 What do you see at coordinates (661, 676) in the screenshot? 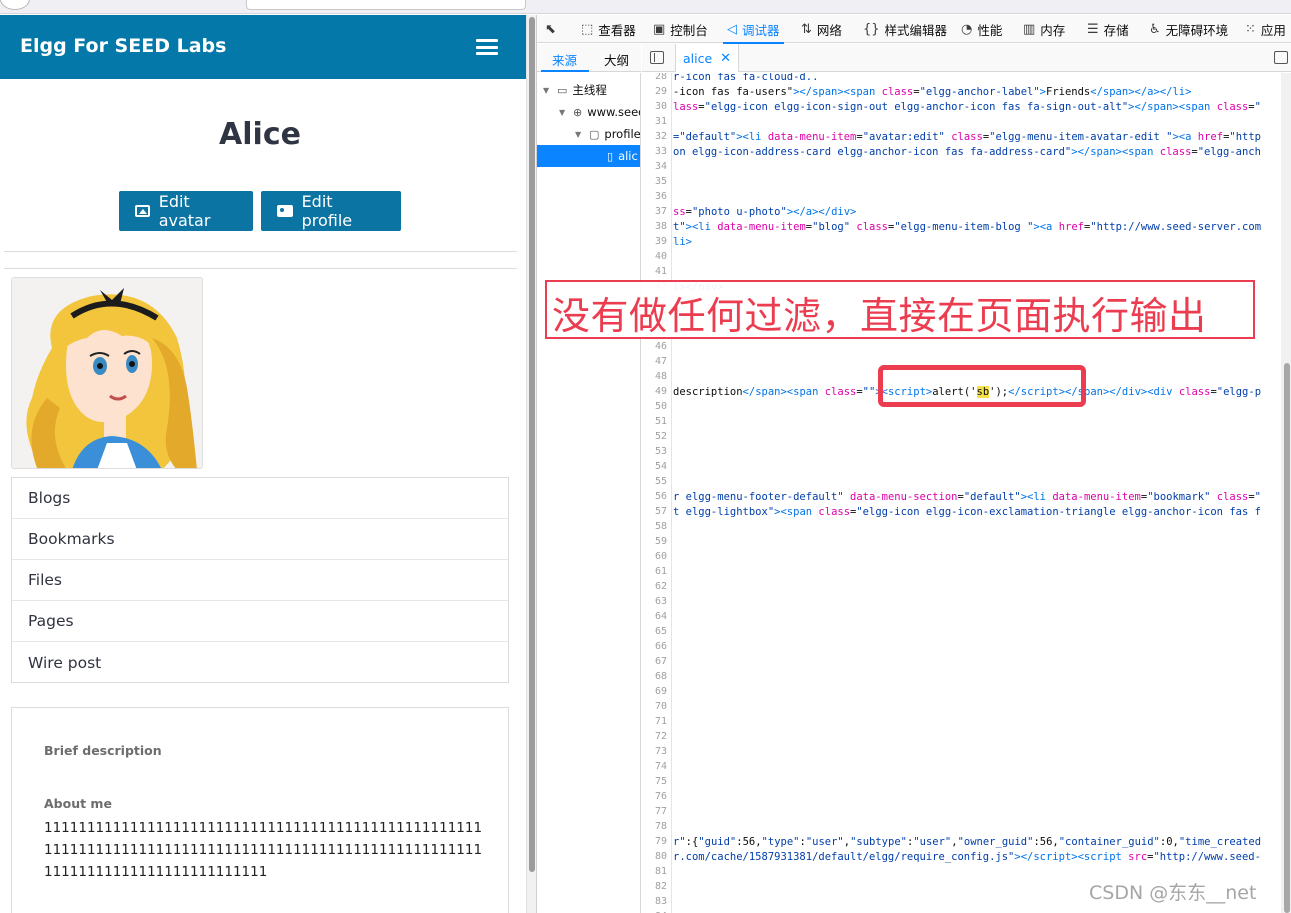
I see `line-number: 68` at bounding box center [661, 676].